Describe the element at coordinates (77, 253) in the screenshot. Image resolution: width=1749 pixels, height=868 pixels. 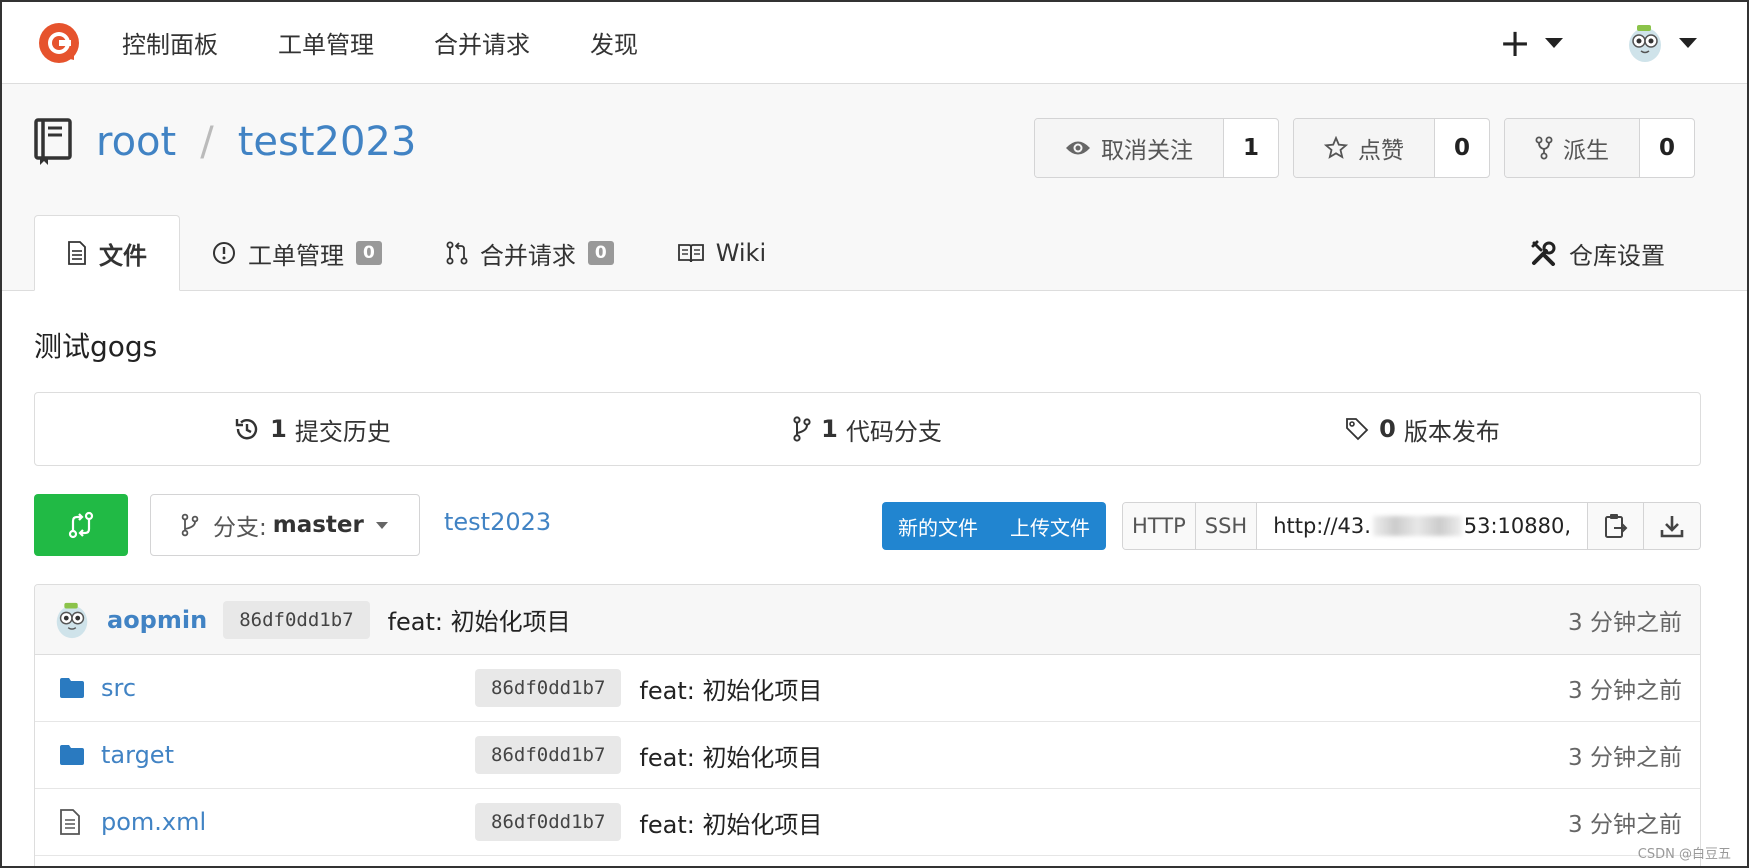
I see `file-text-icon` at that location.